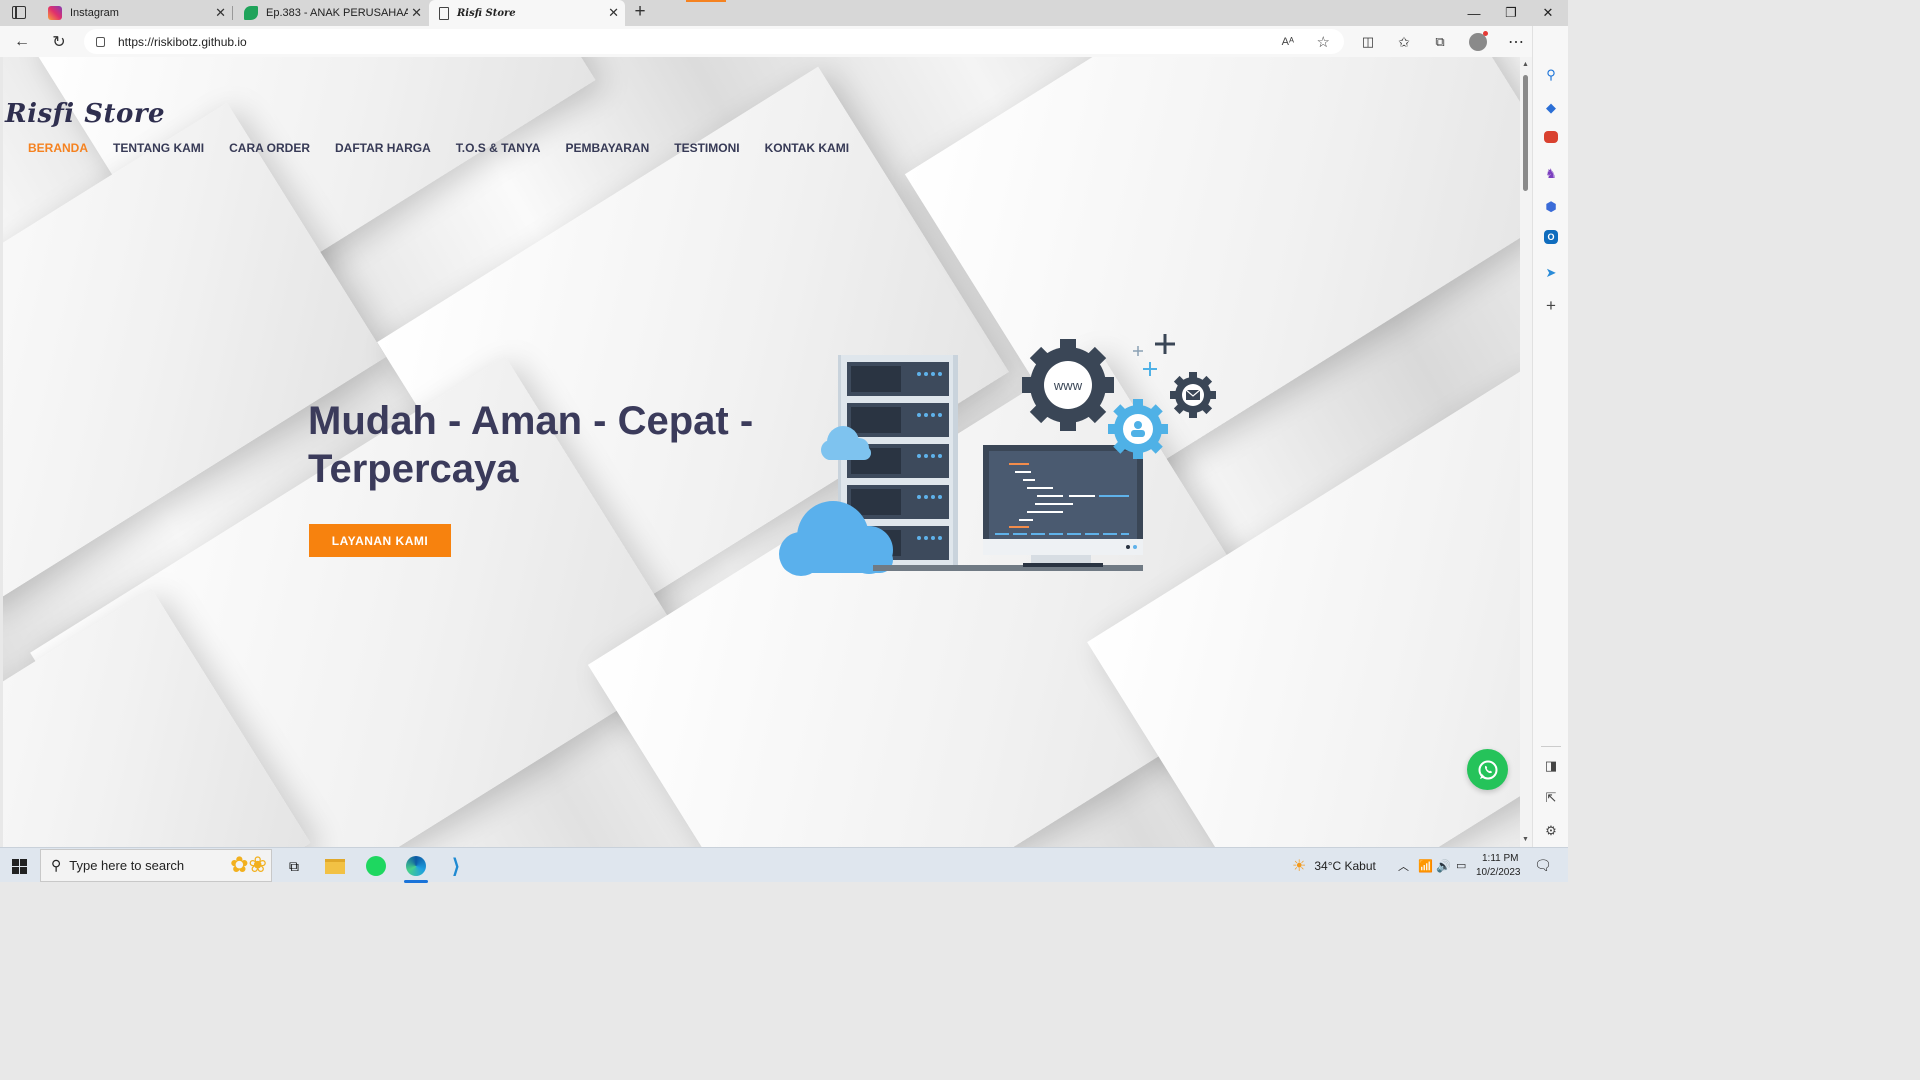 This screenshot has width=1920, height=1080. I want to click on settings-gear-icon: ⚙, so click(1551, 831).